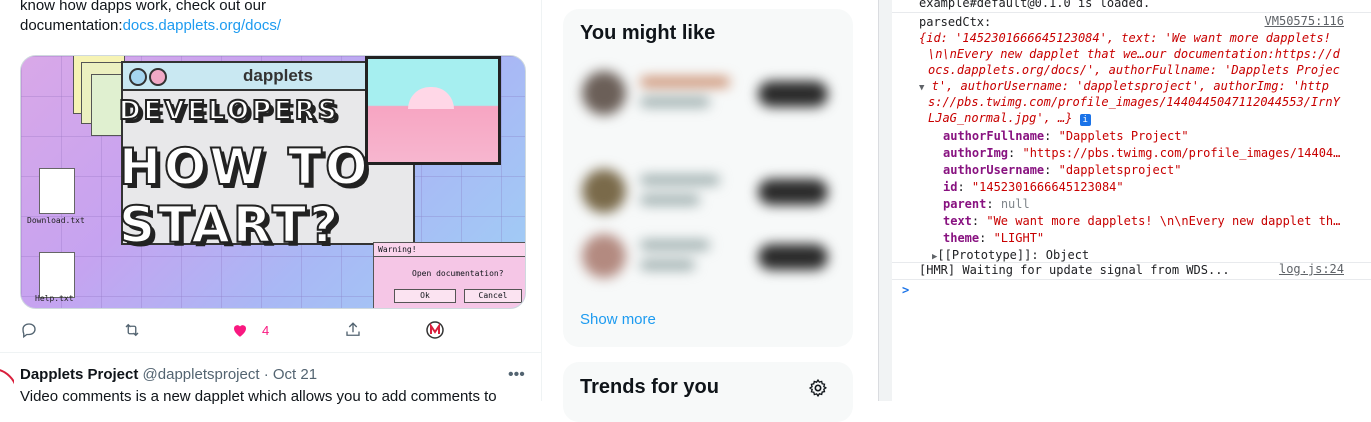  I want to click on source-link-log: log.js:24, so click(1311, 269).